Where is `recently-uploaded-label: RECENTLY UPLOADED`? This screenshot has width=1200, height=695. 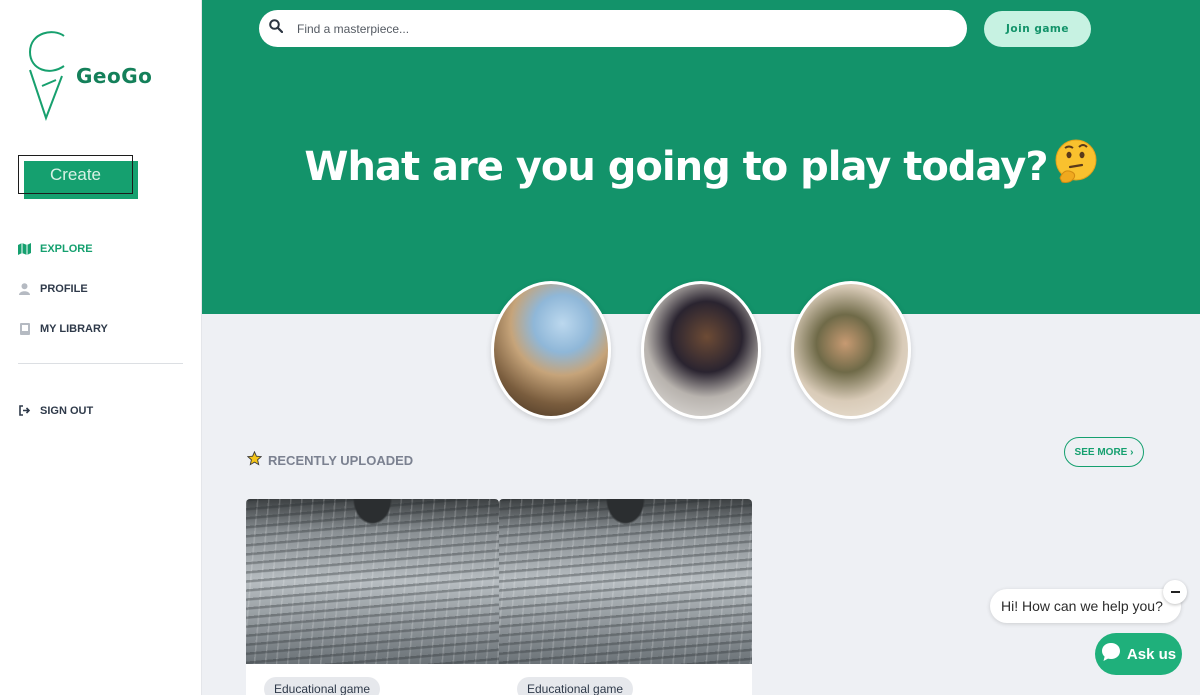 recently-uploaded-label: RECENTLY UPLOADED is located at coordinates (341, 460).